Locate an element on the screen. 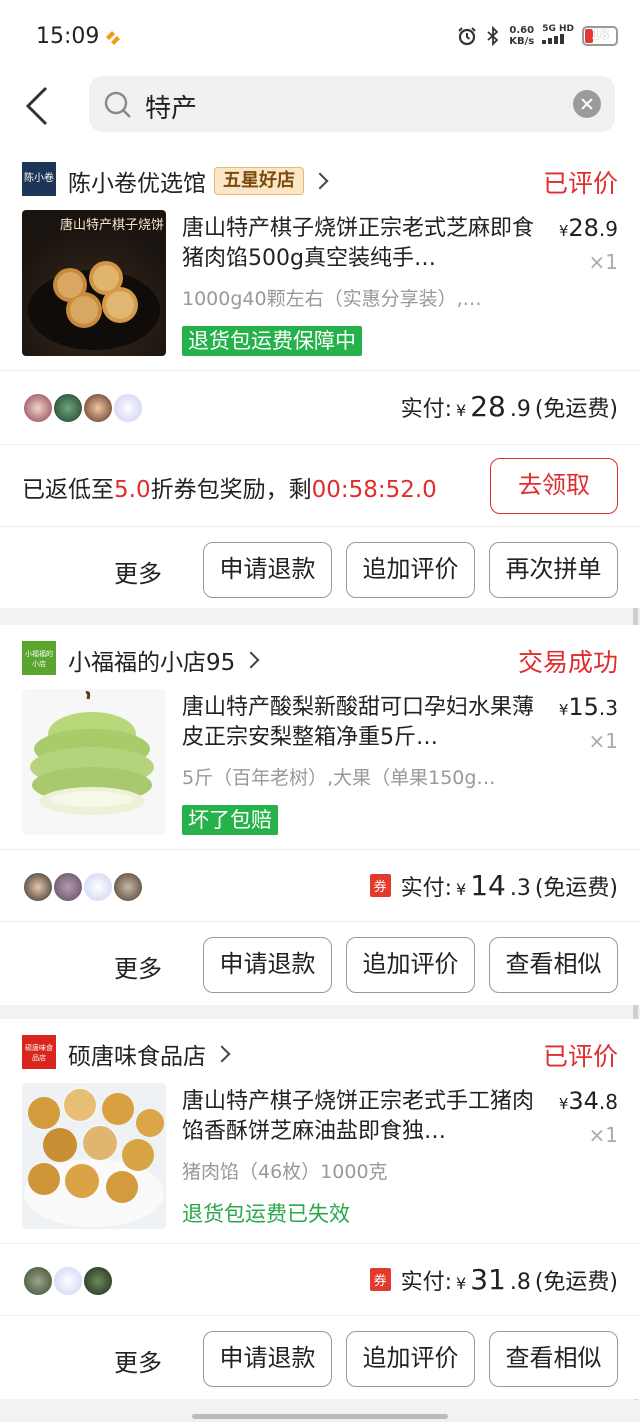 This screenshot has height=1422, width=640. return-shipping-tag: 退货包运费保障中 is located at coordinates (272, 341).